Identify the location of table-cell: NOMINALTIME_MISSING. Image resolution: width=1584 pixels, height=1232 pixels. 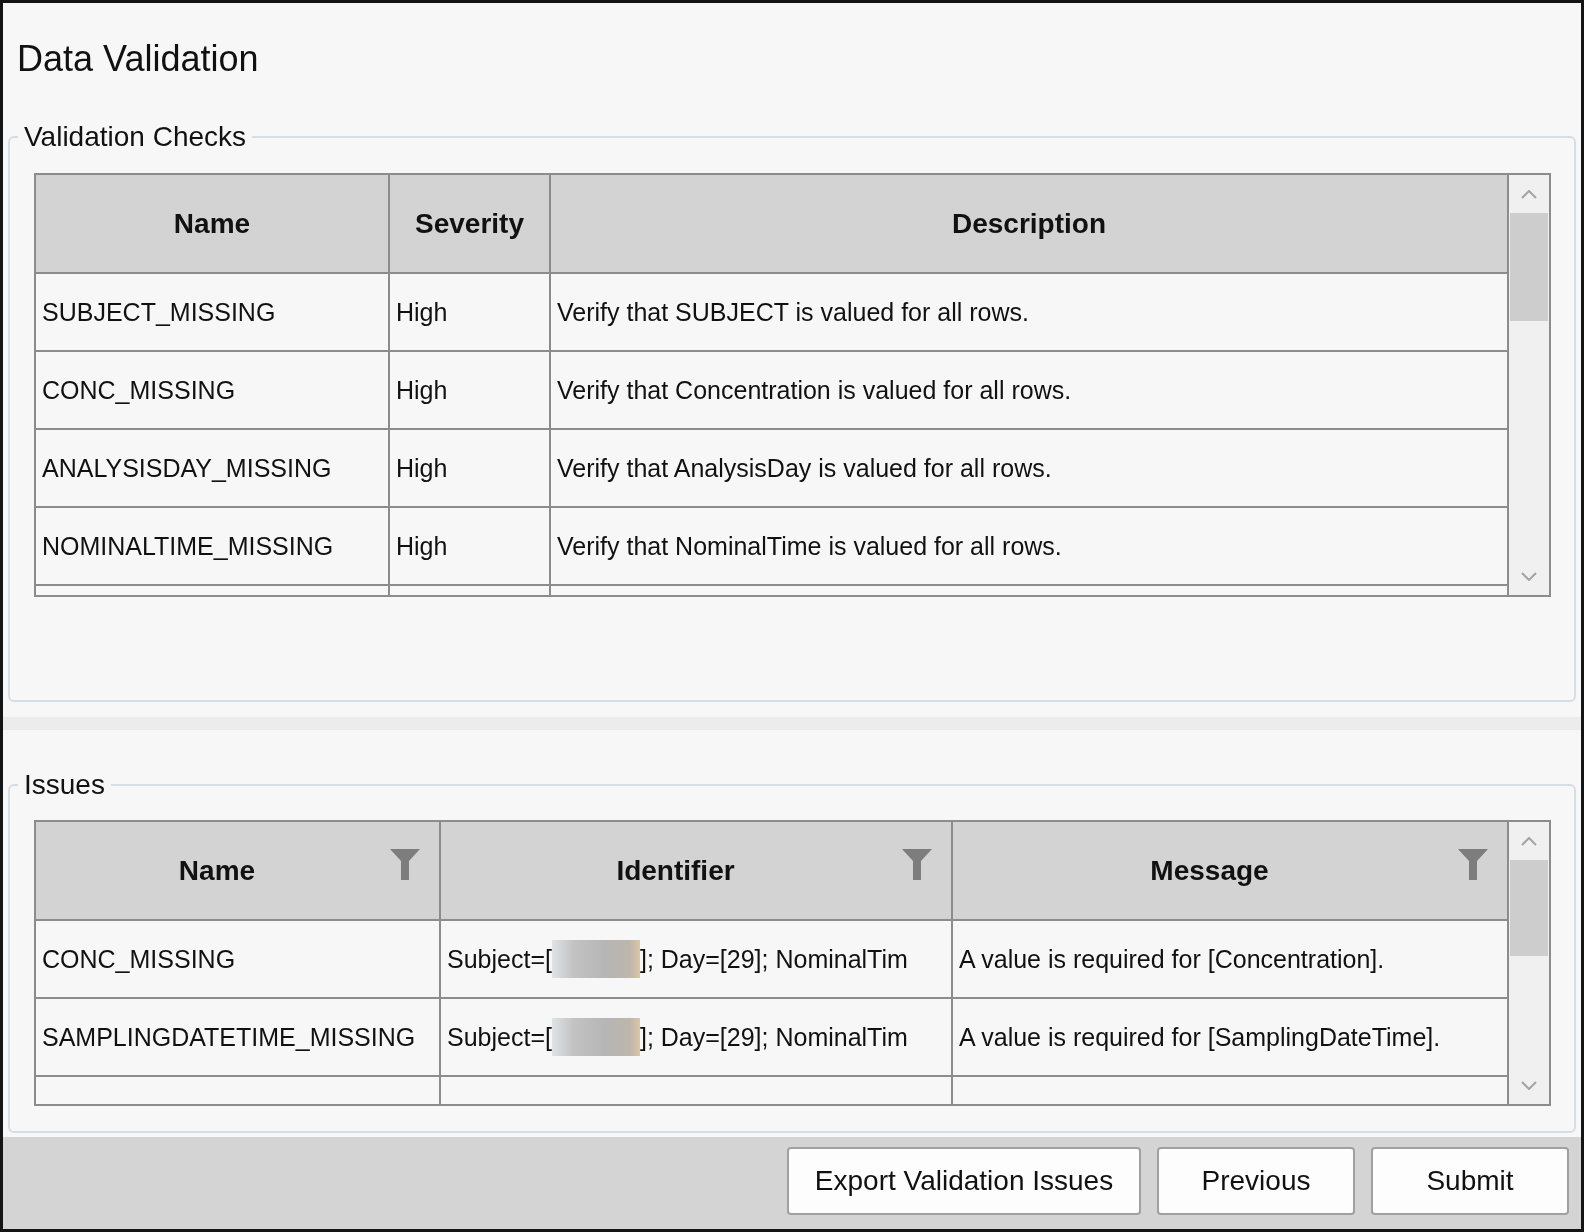
(213, 547).